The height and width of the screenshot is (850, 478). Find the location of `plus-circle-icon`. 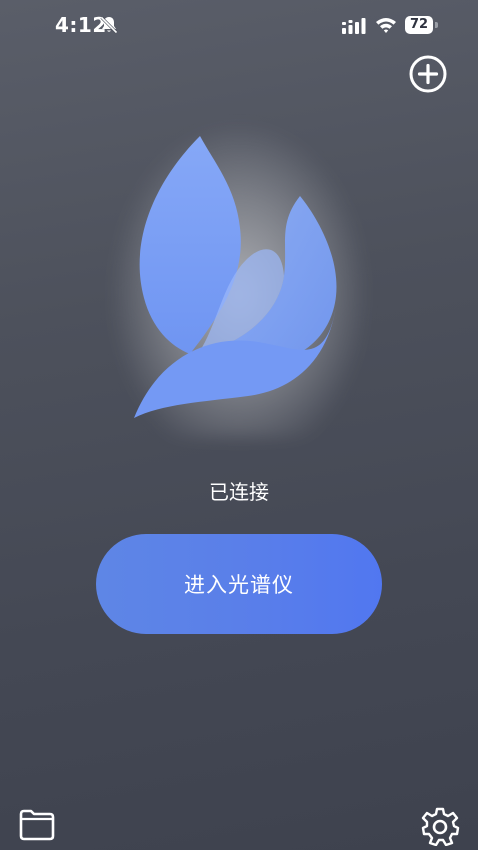

plus-circle-icon is located at coordinates (428, 74).